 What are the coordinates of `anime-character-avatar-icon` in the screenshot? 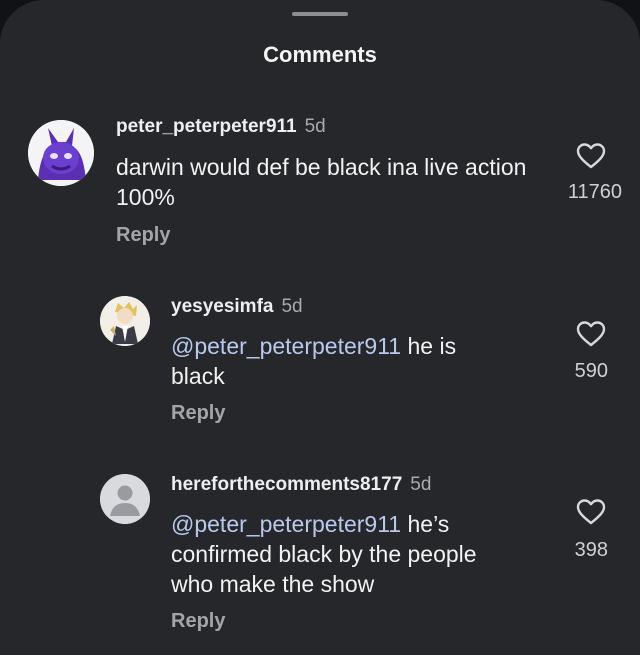 It's located at (125, 321).